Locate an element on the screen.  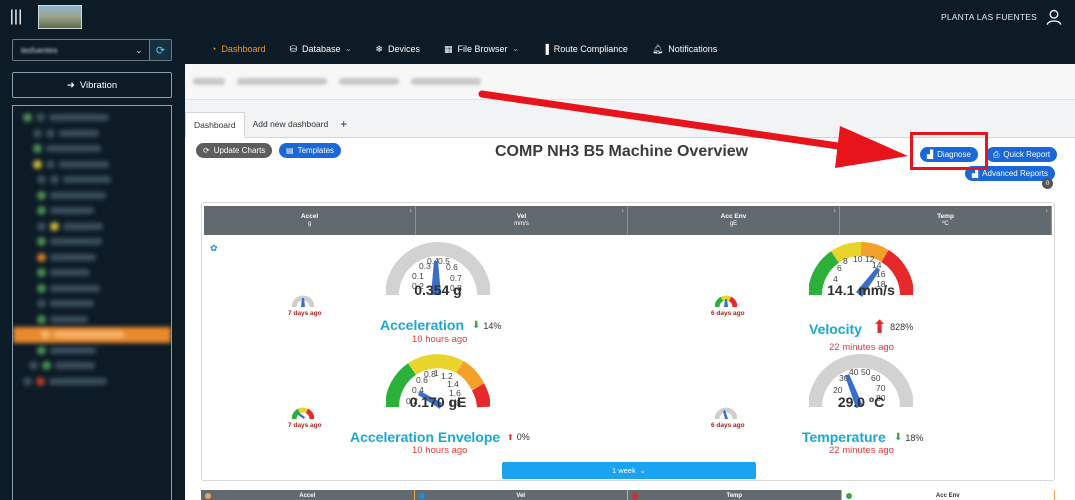
arrow-up-icon: ⬆ is located at coordinates (510, 437).